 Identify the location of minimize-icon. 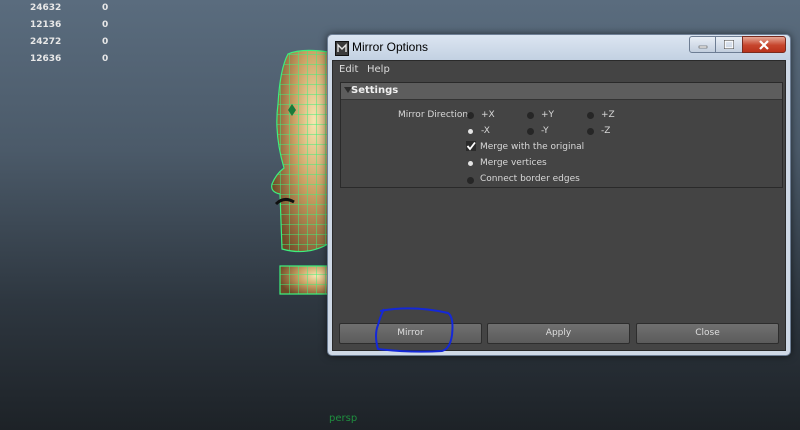
(702, 44).